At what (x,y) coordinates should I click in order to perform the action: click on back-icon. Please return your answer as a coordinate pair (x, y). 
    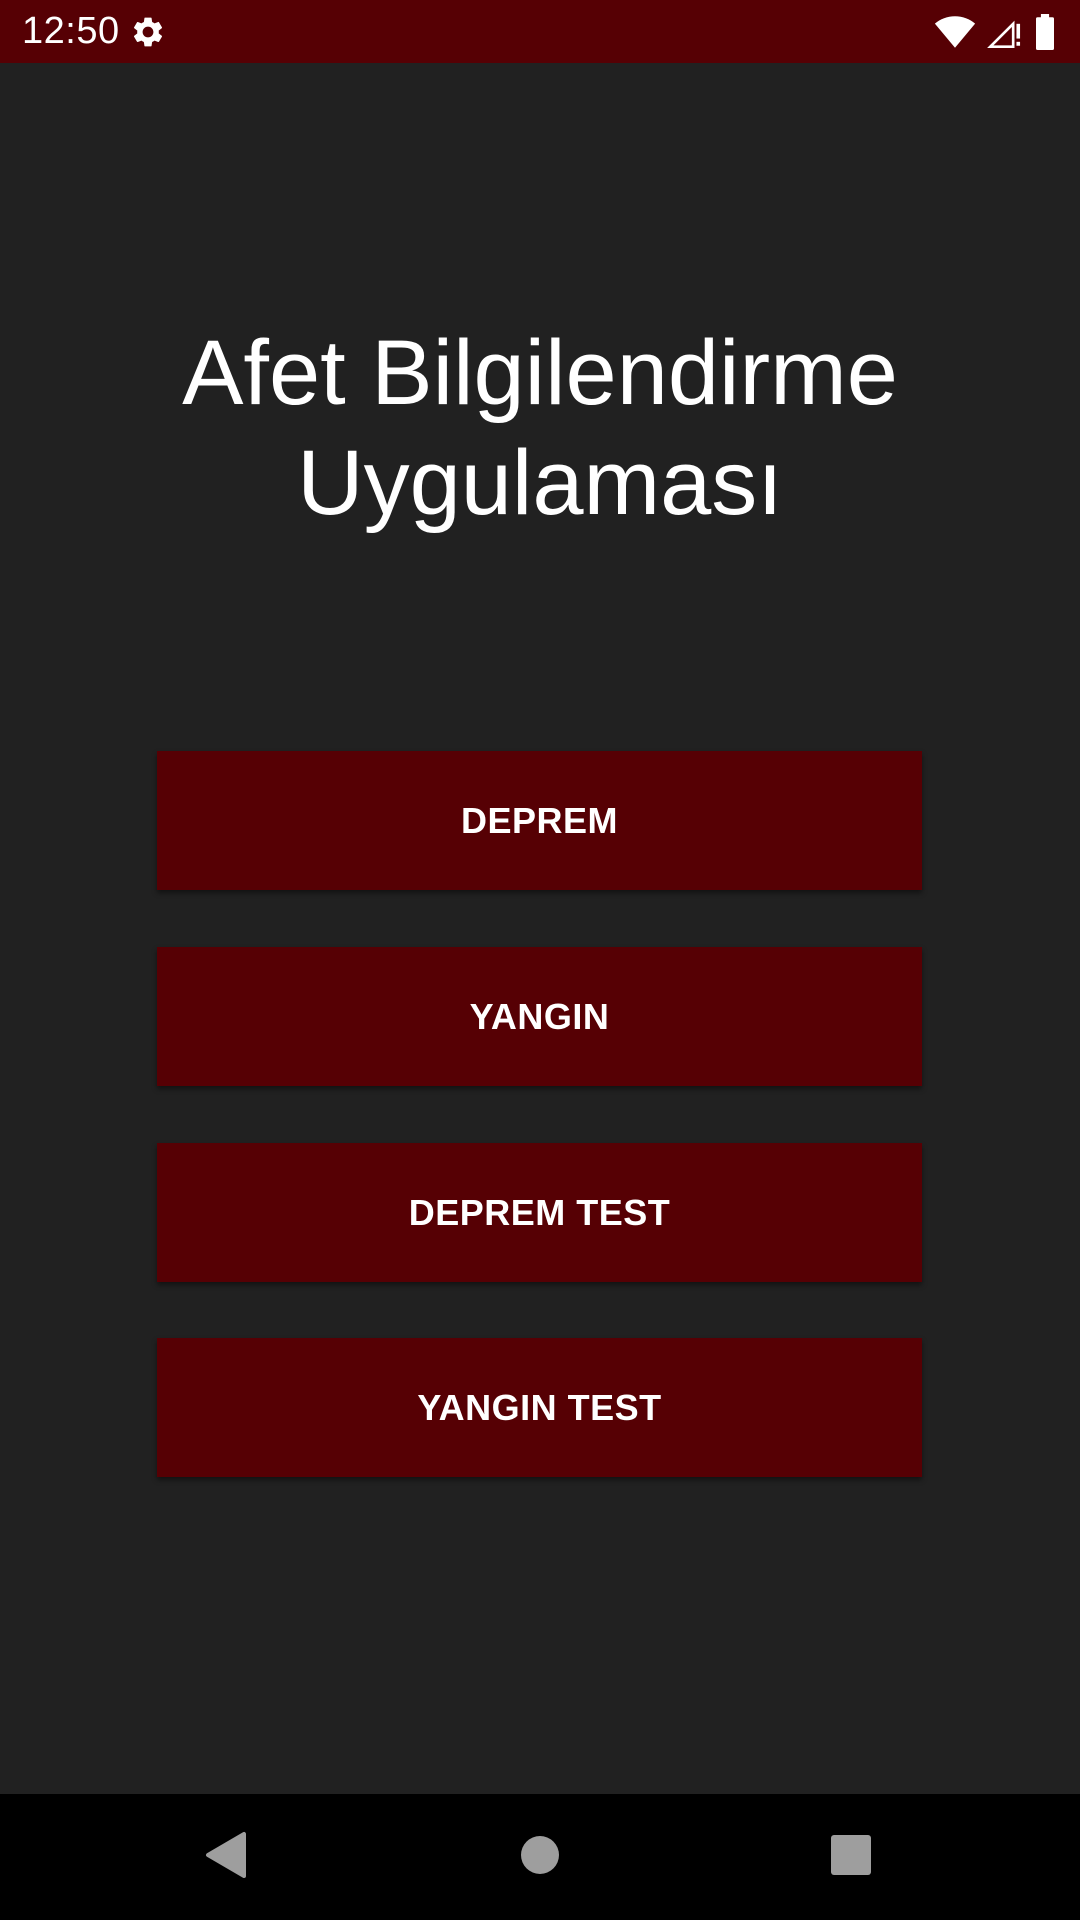
    Looking at the image, I should click on (226, 1857).